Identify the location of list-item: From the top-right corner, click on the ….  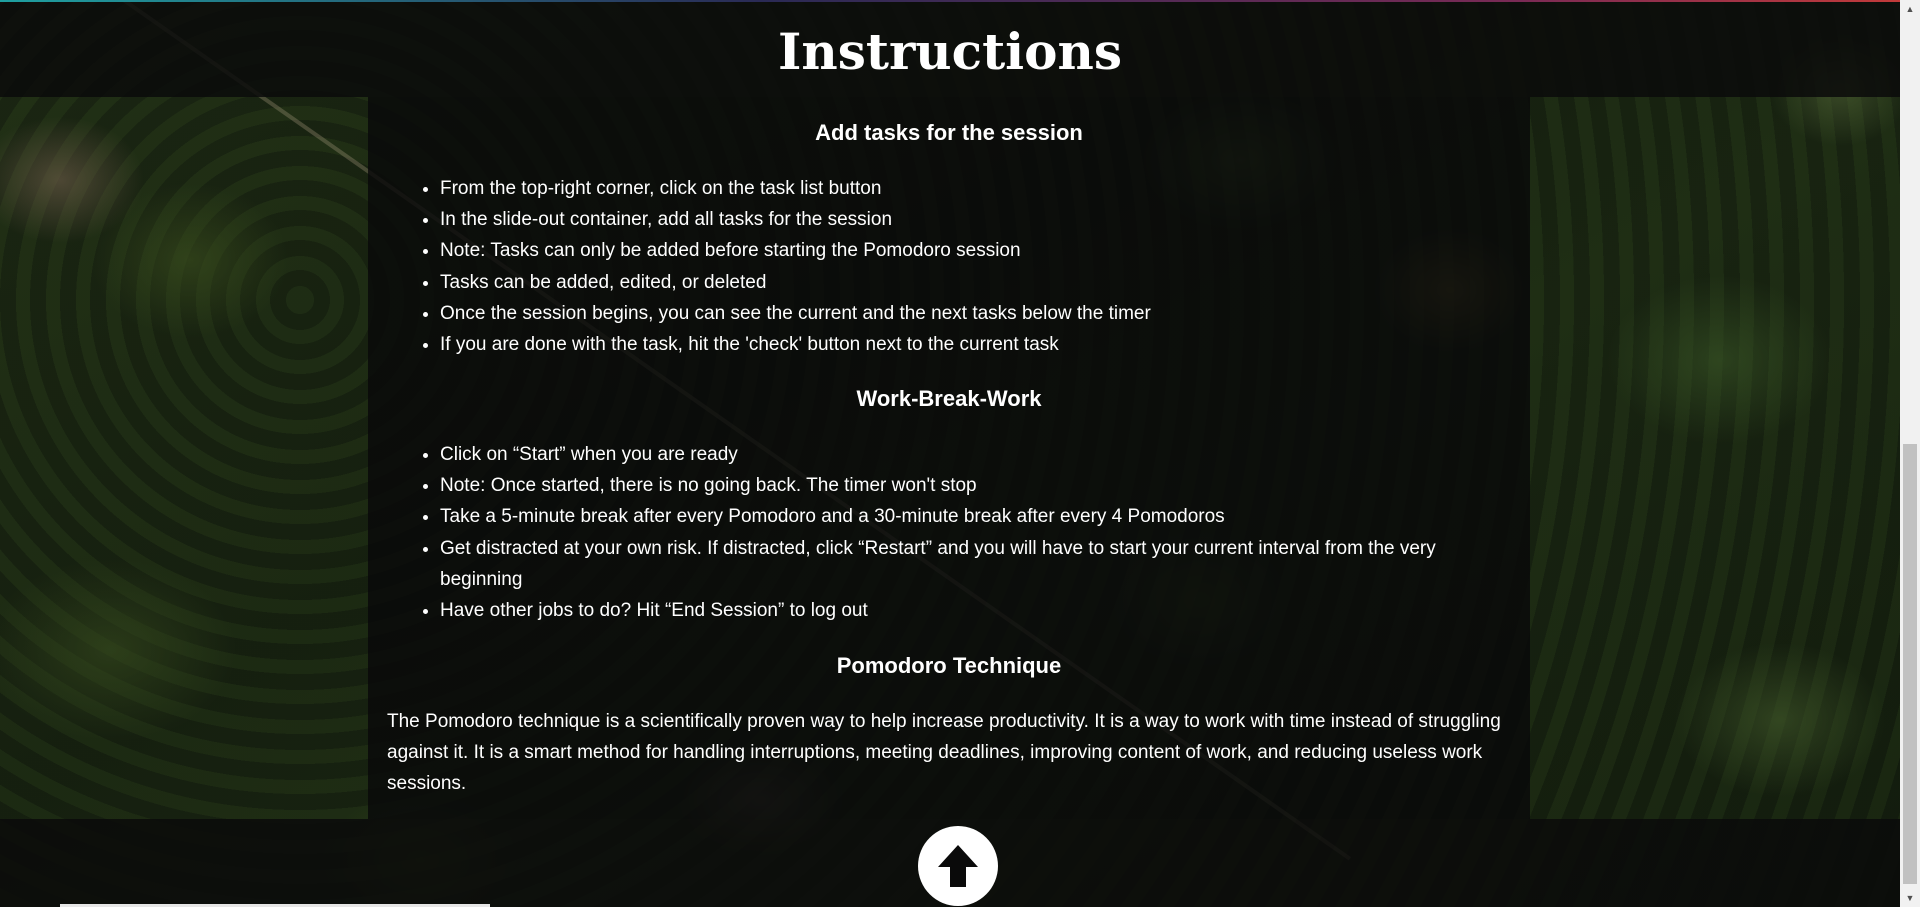
(980, 188).